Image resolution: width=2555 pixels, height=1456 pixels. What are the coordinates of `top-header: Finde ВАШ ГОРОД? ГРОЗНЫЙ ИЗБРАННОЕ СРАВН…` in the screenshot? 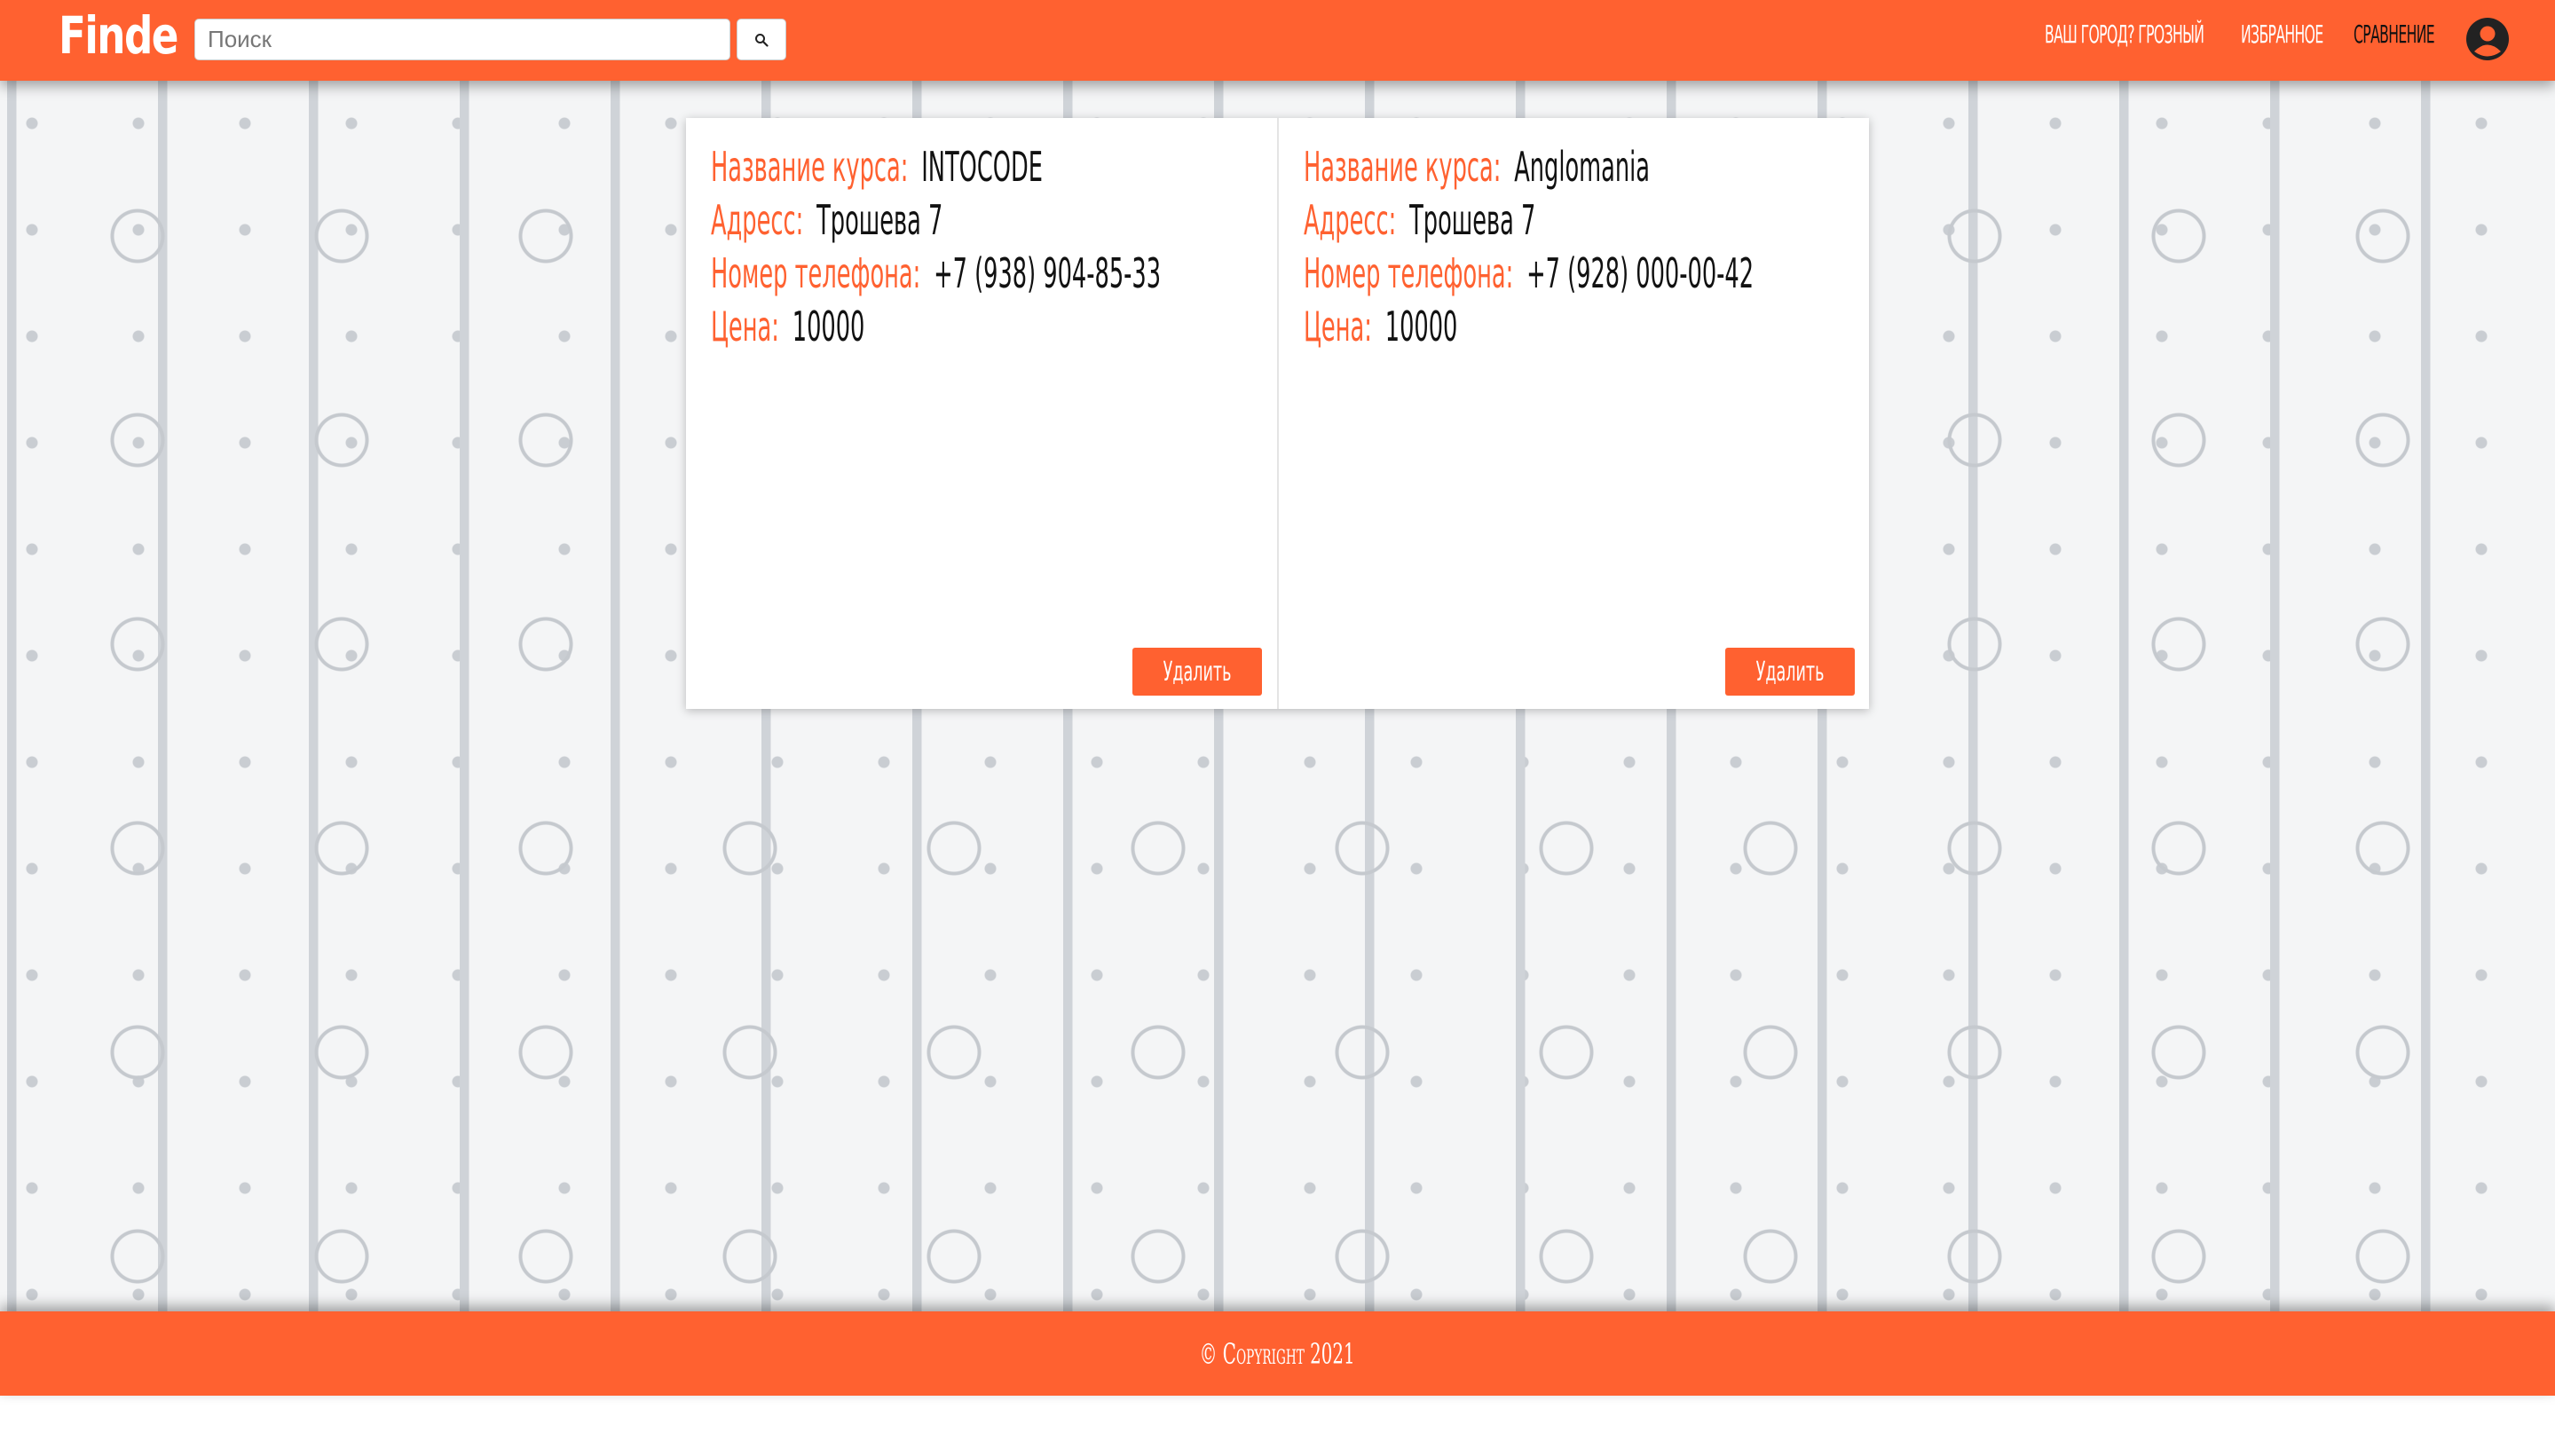 It's located at (1277, 40).